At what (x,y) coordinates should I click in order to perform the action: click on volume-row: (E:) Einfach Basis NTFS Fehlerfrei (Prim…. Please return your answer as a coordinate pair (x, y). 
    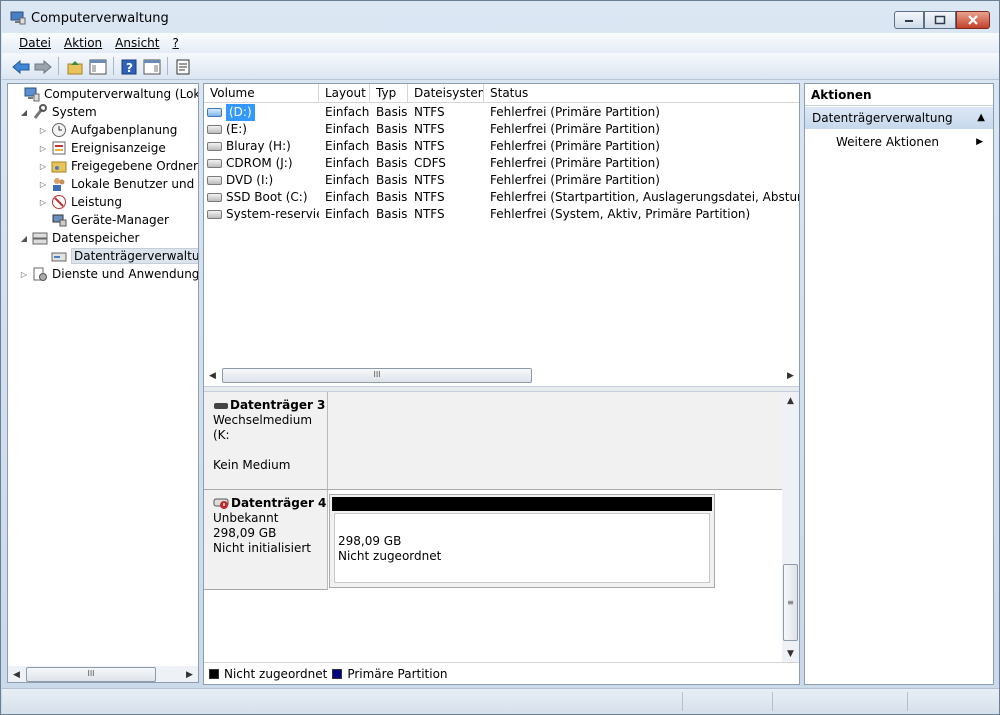
    Looking at the image, I should click on (501, 129).